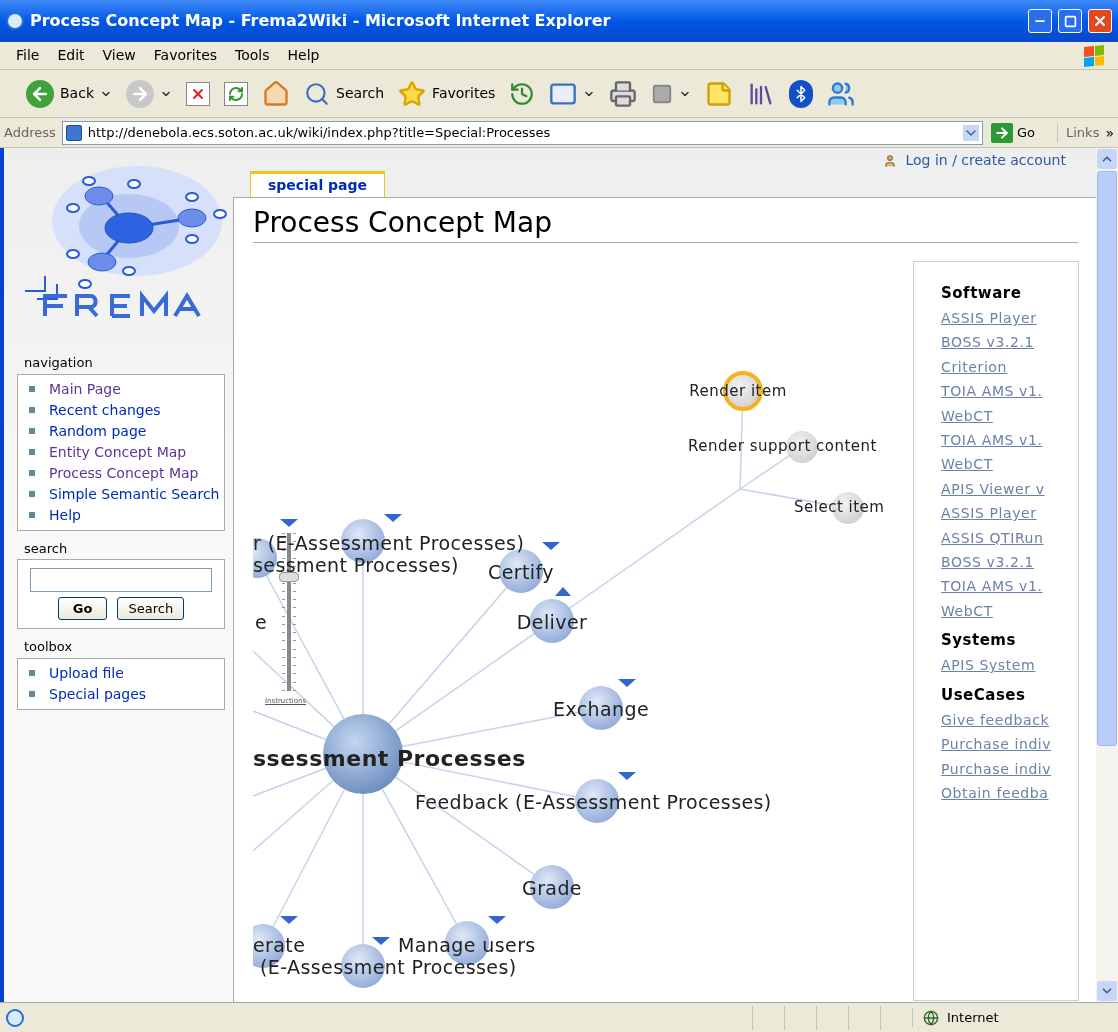  I want to click on maximize-icon, so click(1070, 21).